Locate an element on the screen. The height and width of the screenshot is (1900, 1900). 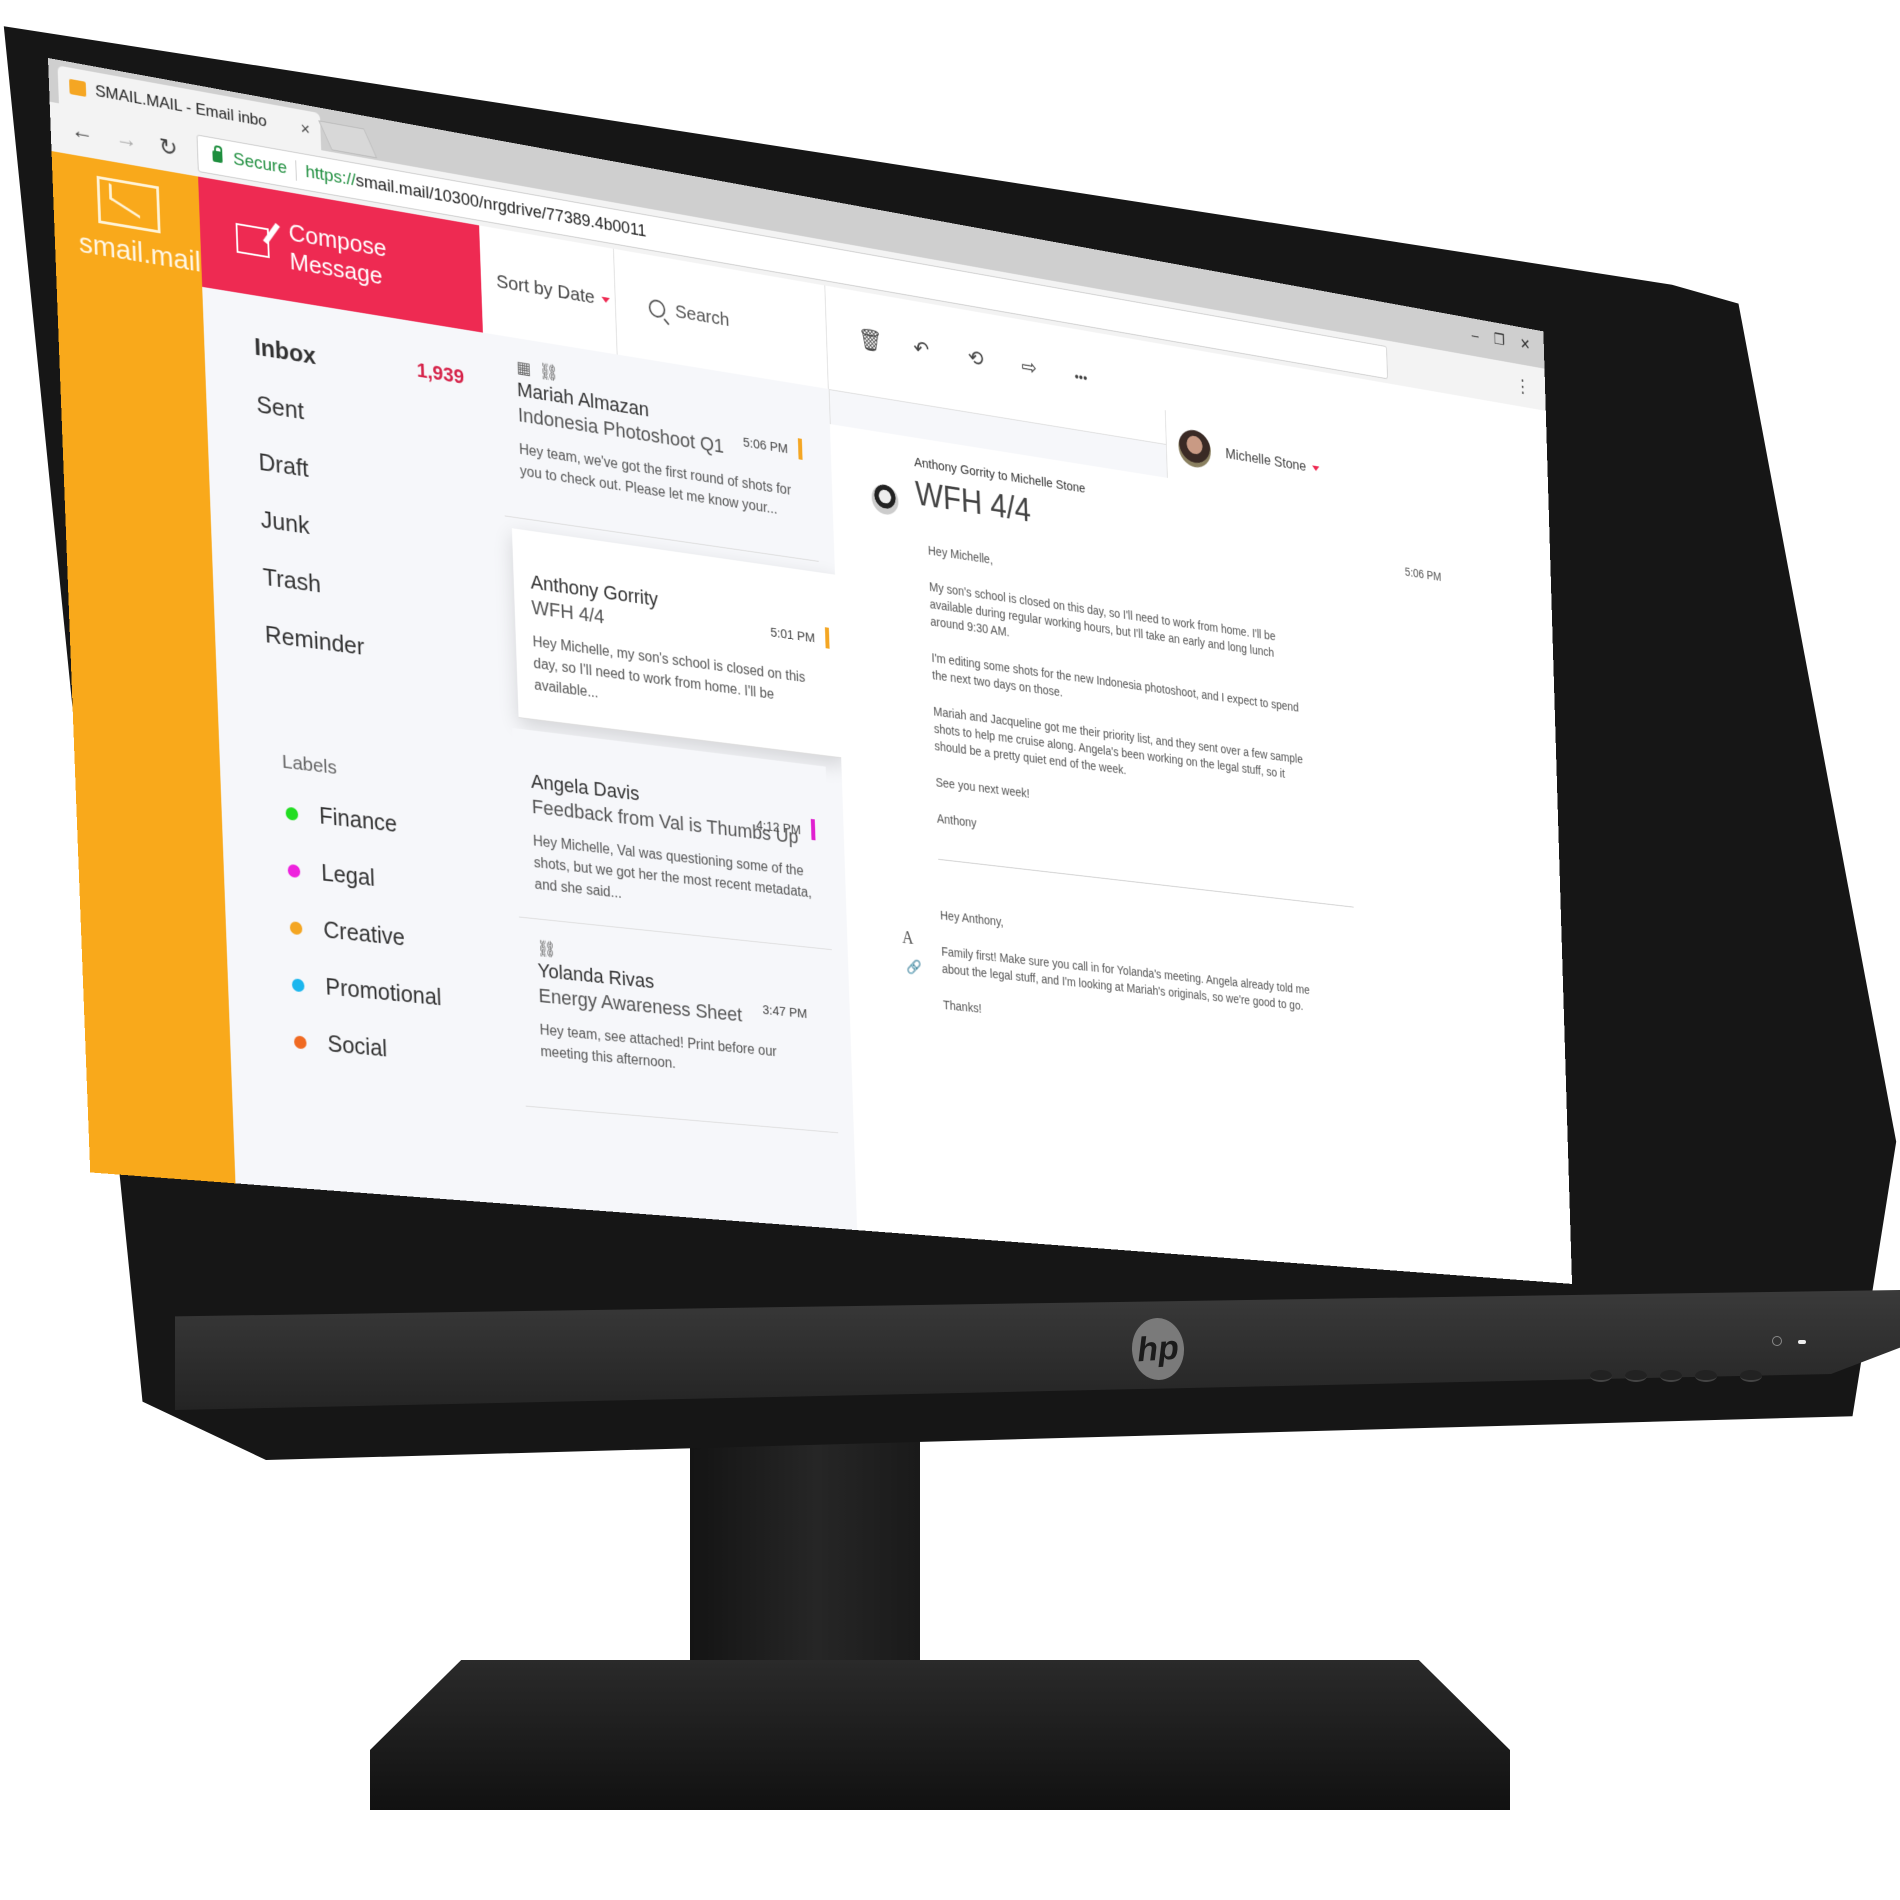
reply-icon: ↶ is located at coordinates (921, 349).